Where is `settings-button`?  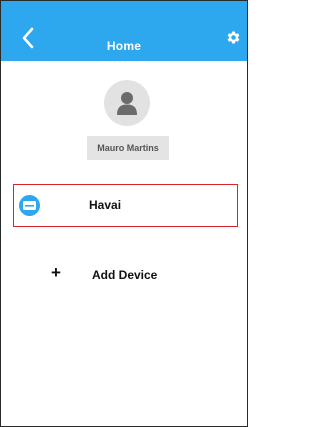
settings-button is located at coordinates (233, 40).